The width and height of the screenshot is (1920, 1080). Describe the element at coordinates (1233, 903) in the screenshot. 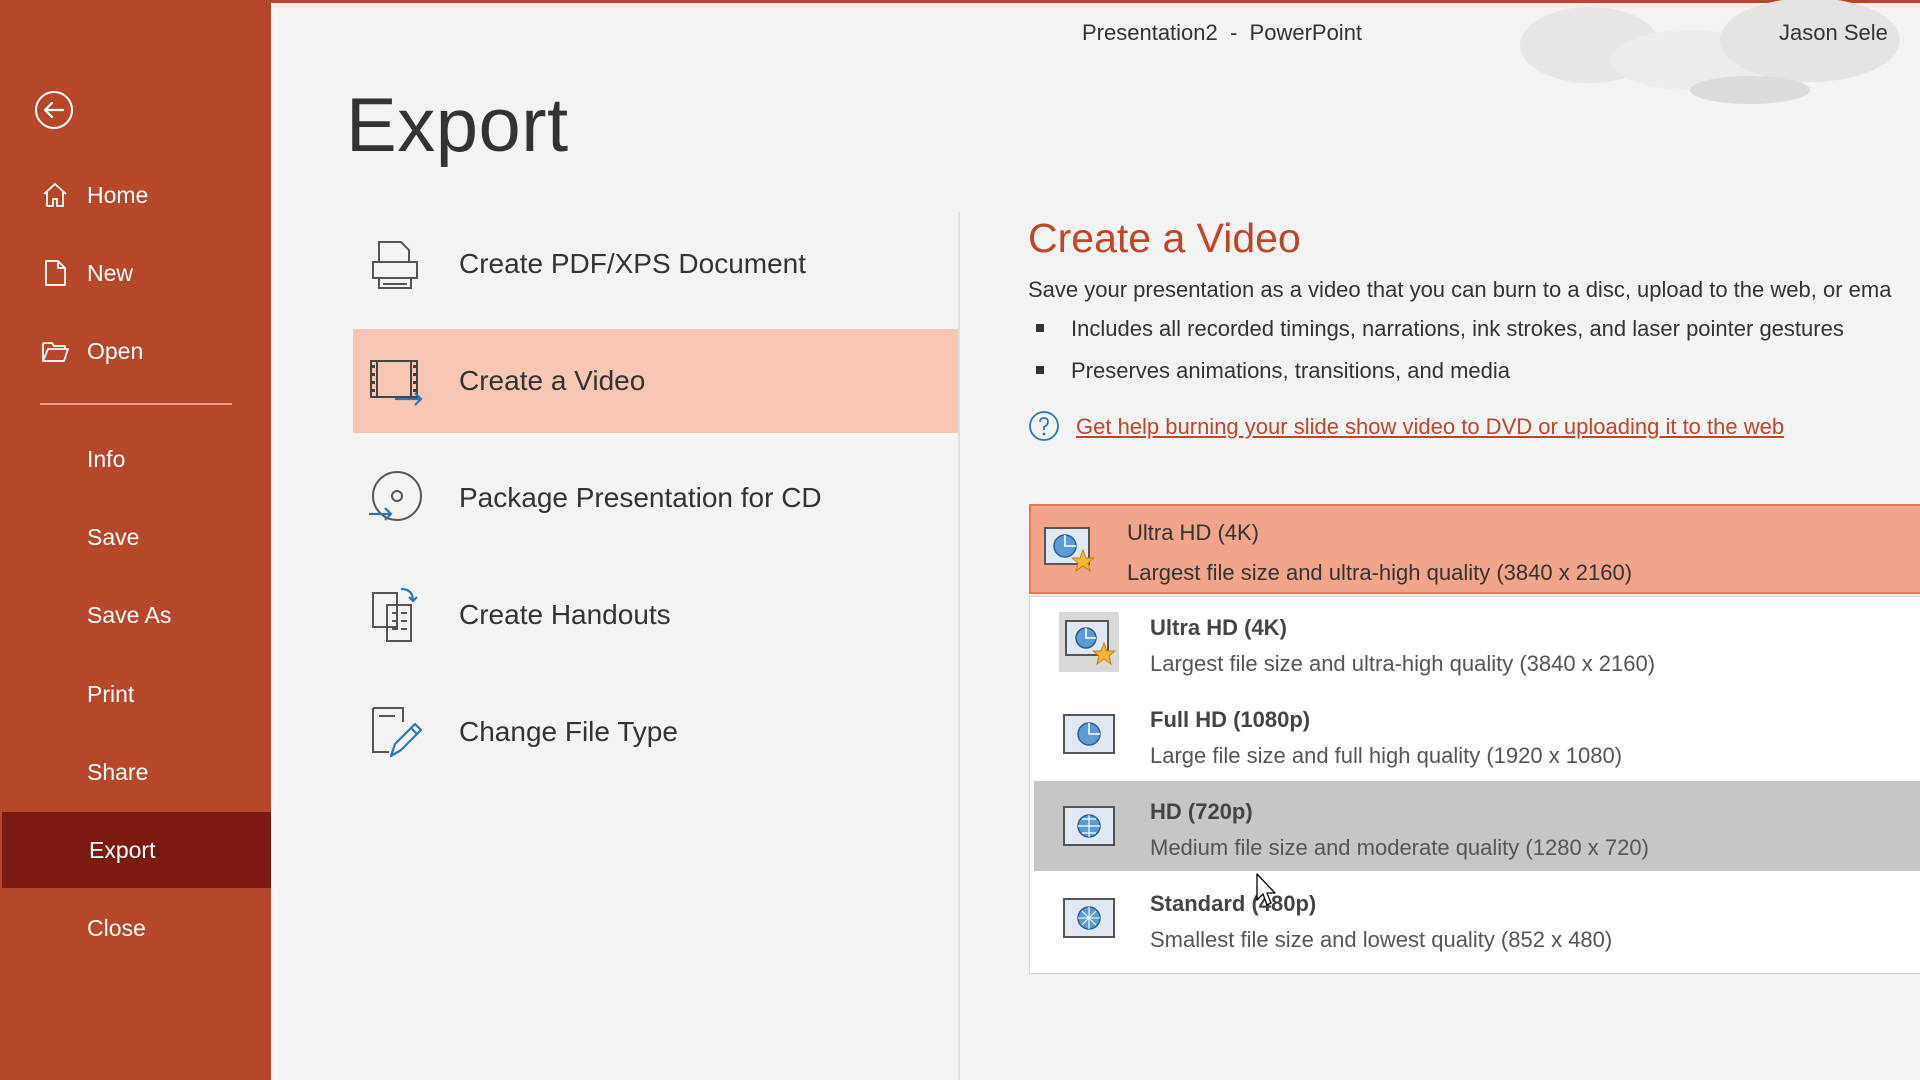

I see `quality-name: Standard (480p)` at that location.